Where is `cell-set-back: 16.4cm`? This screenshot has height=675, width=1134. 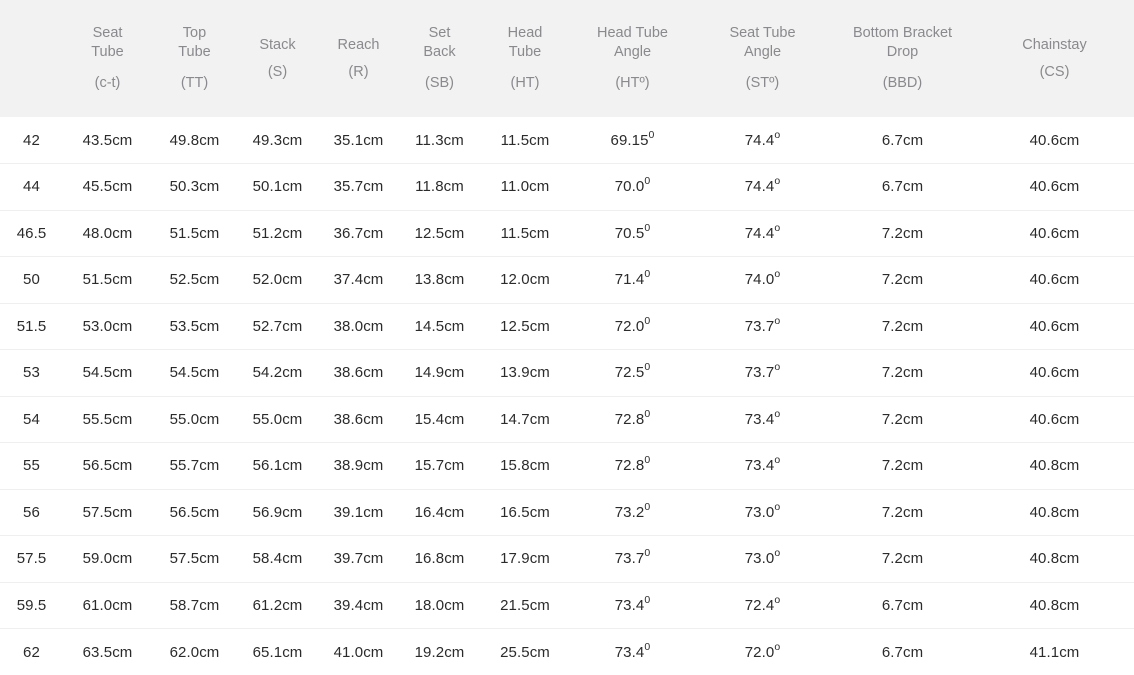
cell-set-back: 16.4cm is located at coordinates (439, 512).